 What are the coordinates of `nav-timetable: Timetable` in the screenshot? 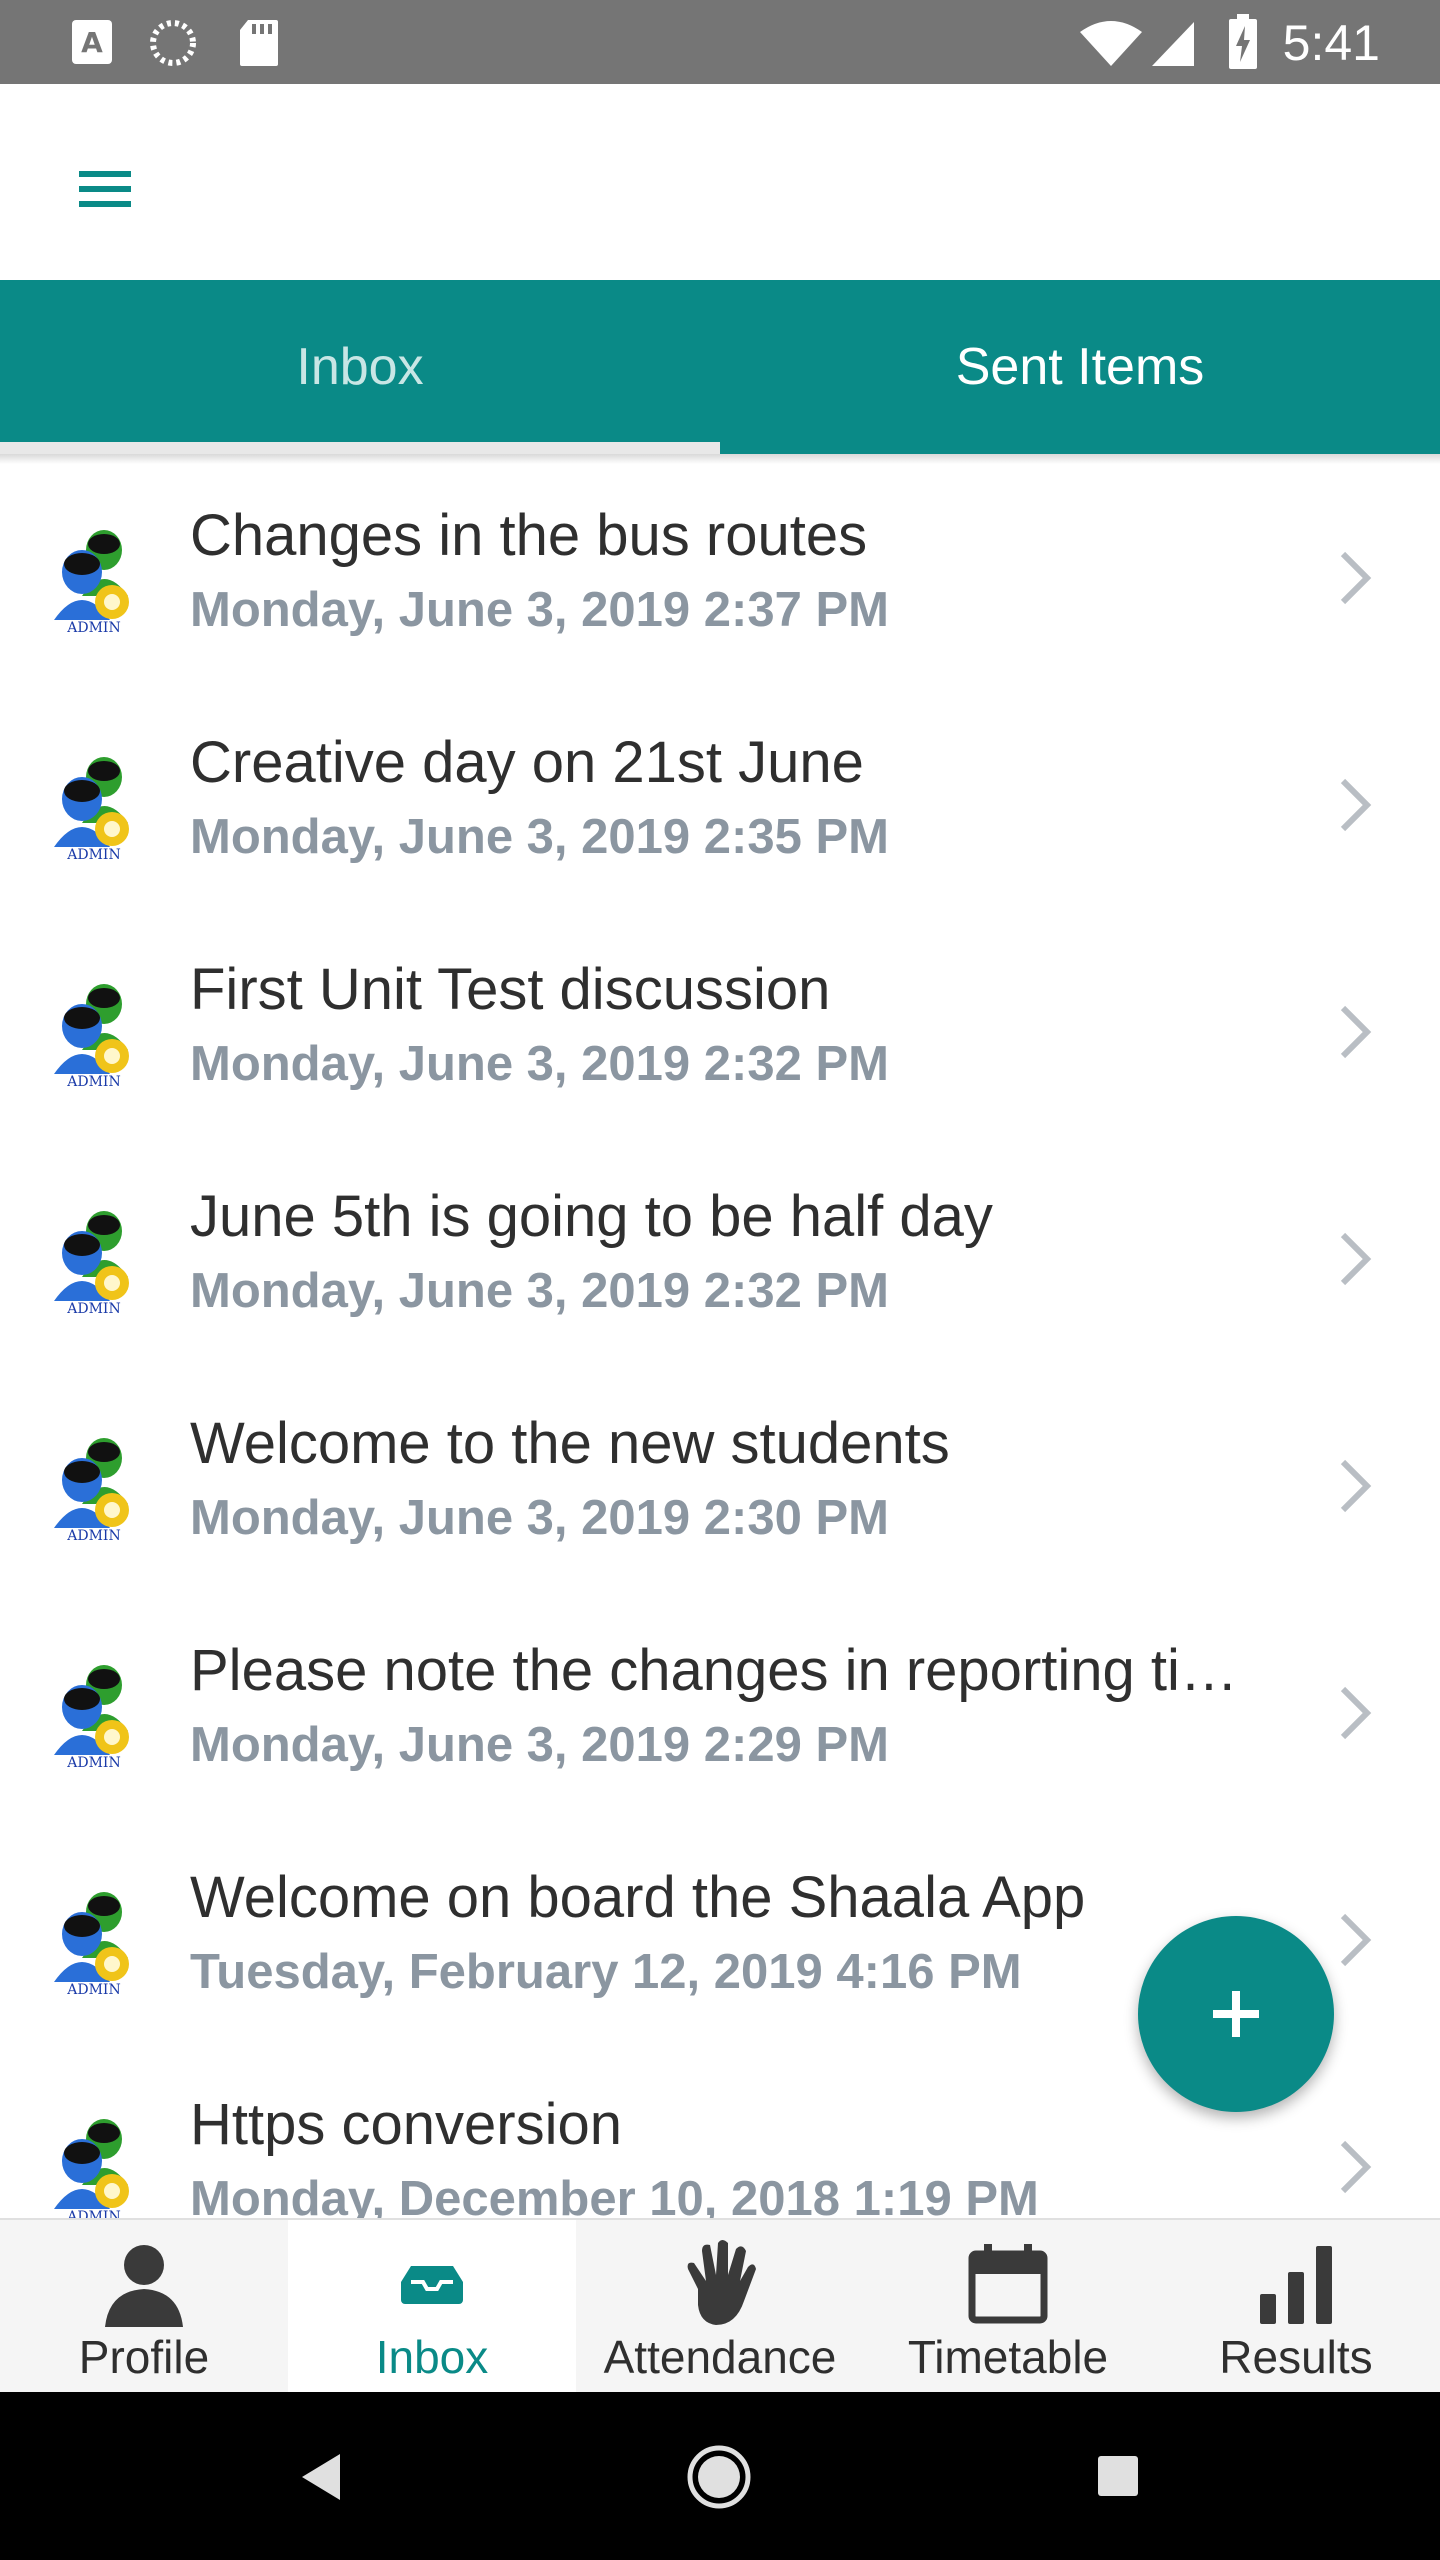 It's located at (1008, 2307).